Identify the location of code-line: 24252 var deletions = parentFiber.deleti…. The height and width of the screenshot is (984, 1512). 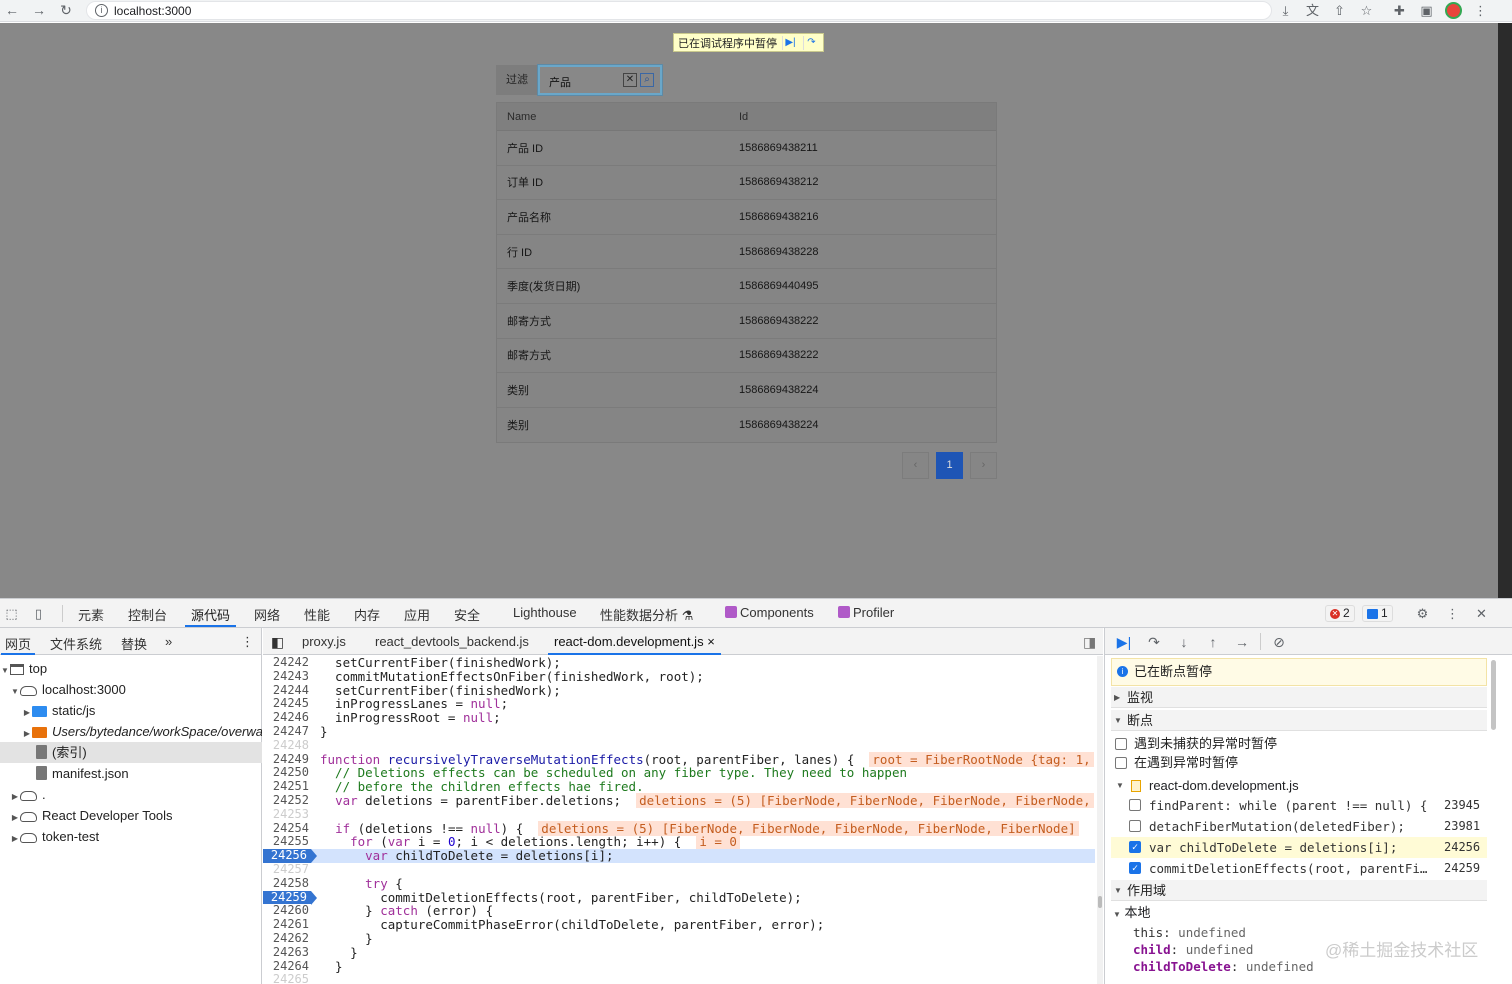
(679, 800).